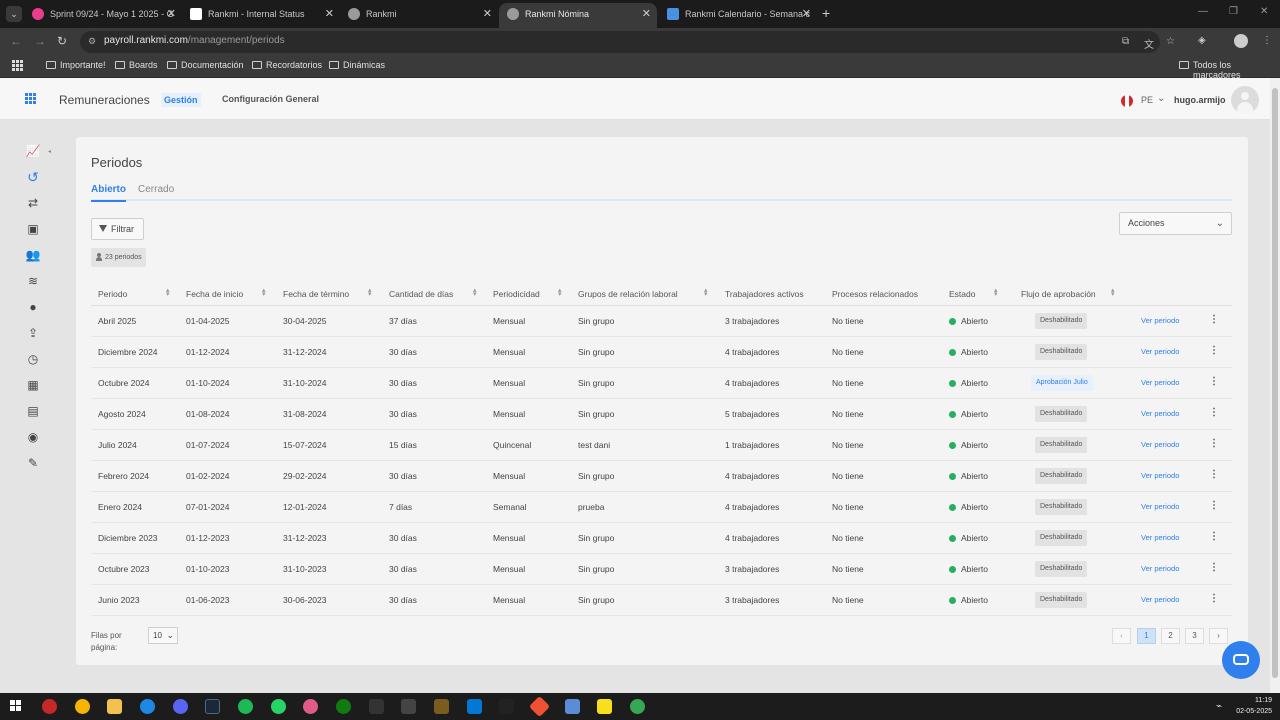 The width and height of the screenshot is (1280, 720). Describe the element at coordinates (1170, 636) in the screenshot. I see `page-button-2: 2` at that location.